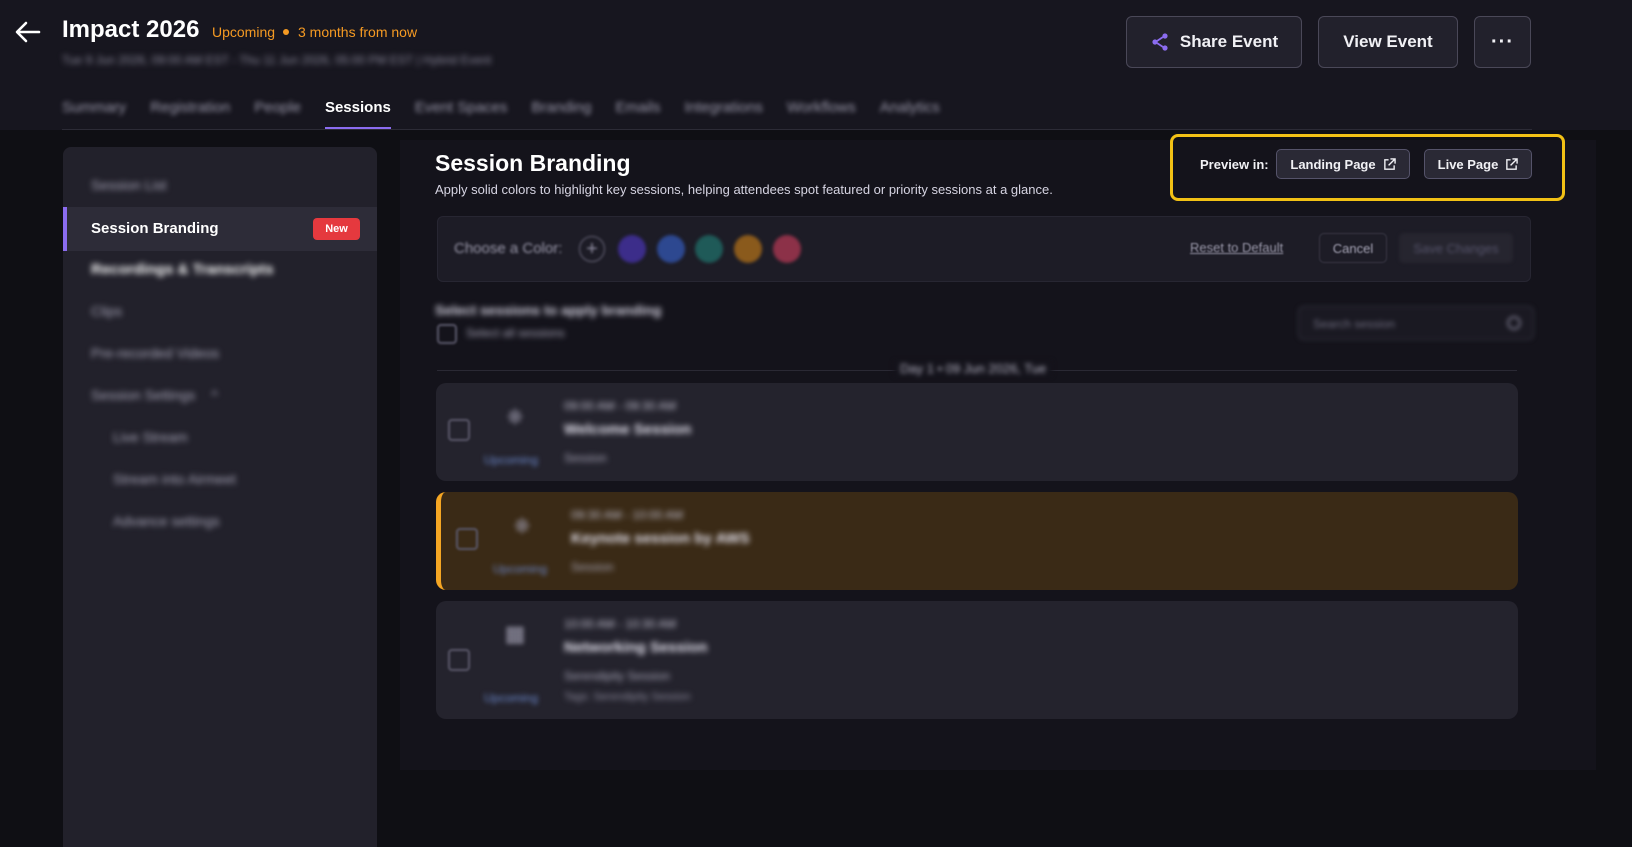 Image resolution: width=1632 pixels, height=847 pixels. I want to click on tab-branding: Branding, so click(561, 113).